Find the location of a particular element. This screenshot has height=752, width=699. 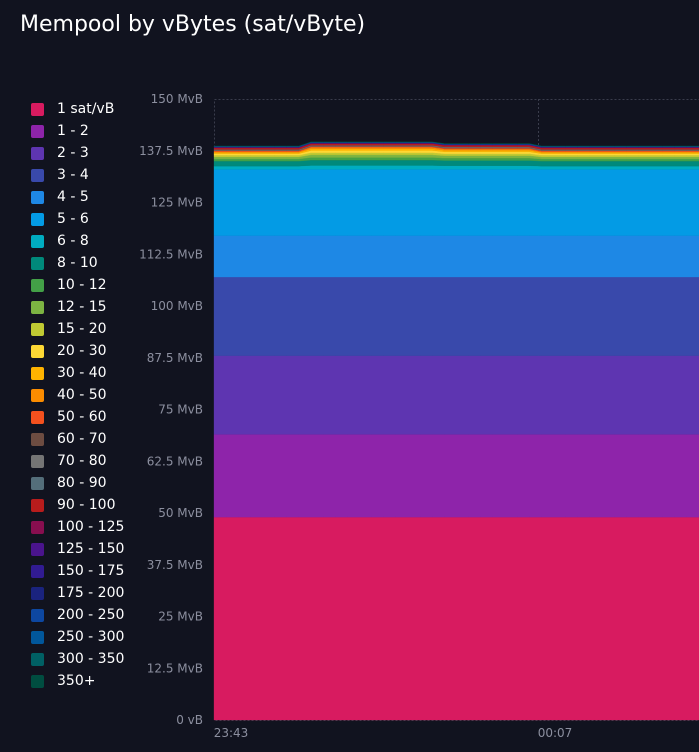

y-tick-label: 125 MvB is located at coordinates (177, 203).